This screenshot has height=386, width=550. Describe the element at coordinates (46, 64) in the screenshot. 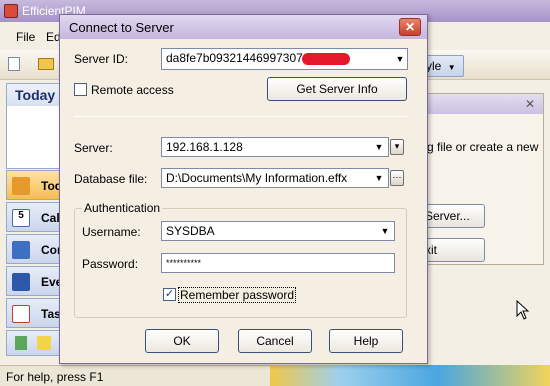

I see `open-icon` at that location.